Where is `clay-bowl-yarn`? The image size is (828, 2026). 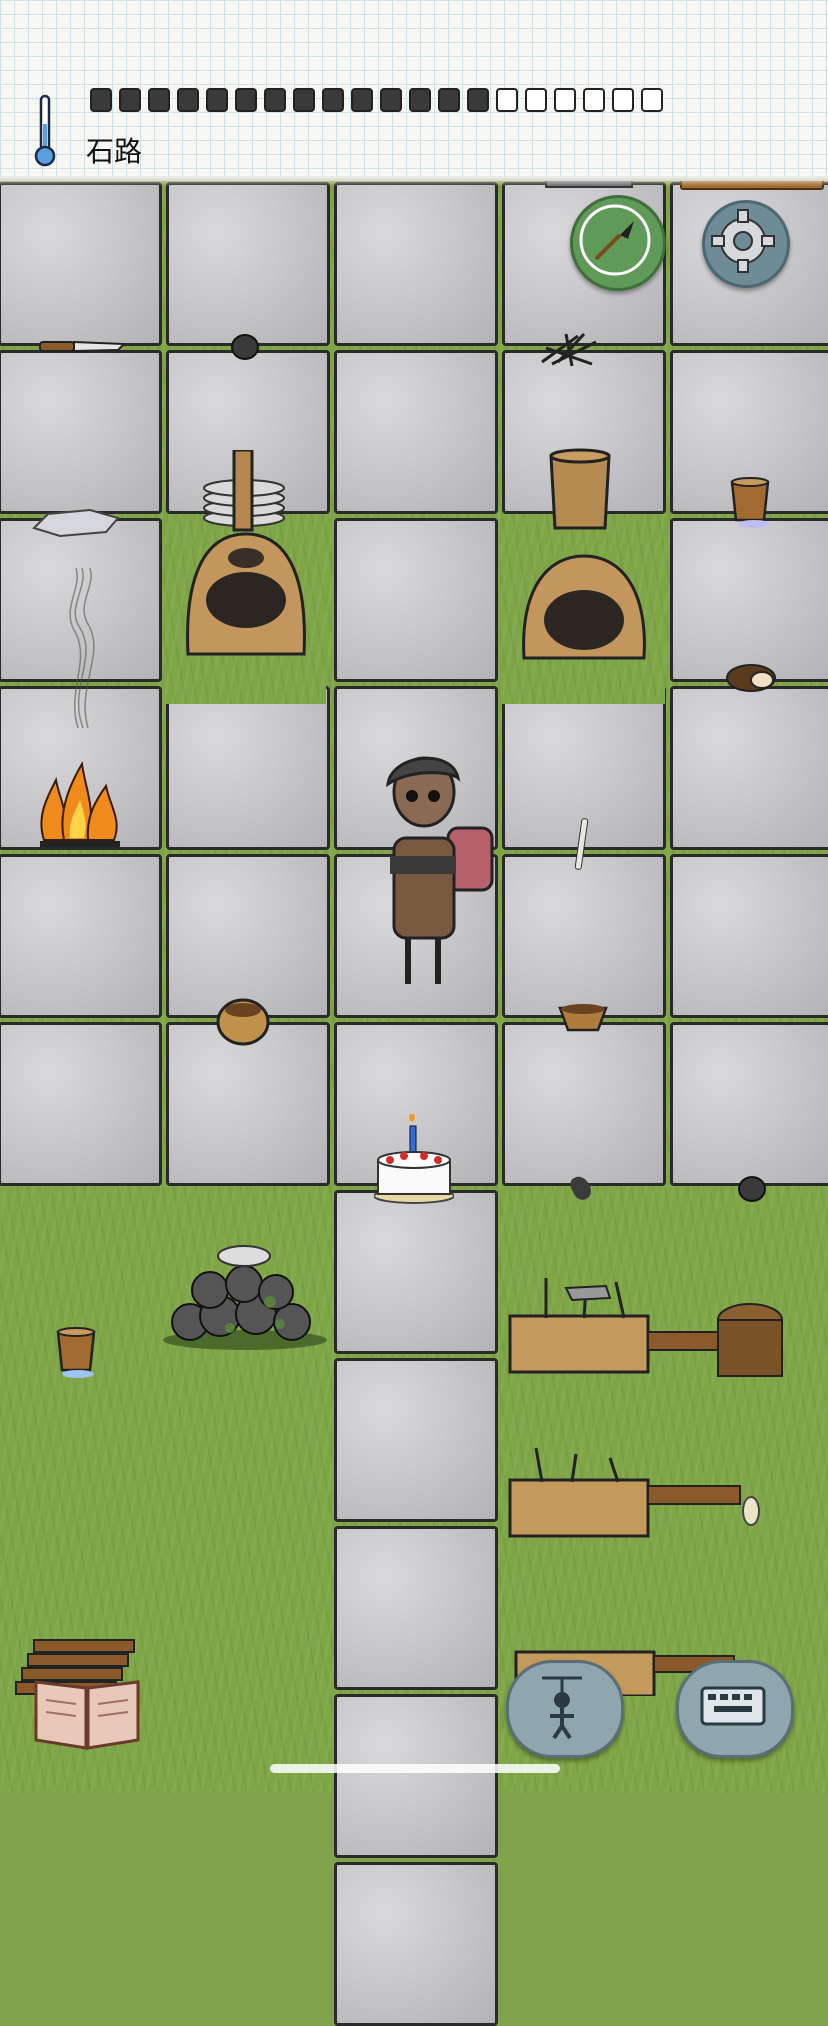
clay-bowl-yarn is located at coordinates (243, 1020).